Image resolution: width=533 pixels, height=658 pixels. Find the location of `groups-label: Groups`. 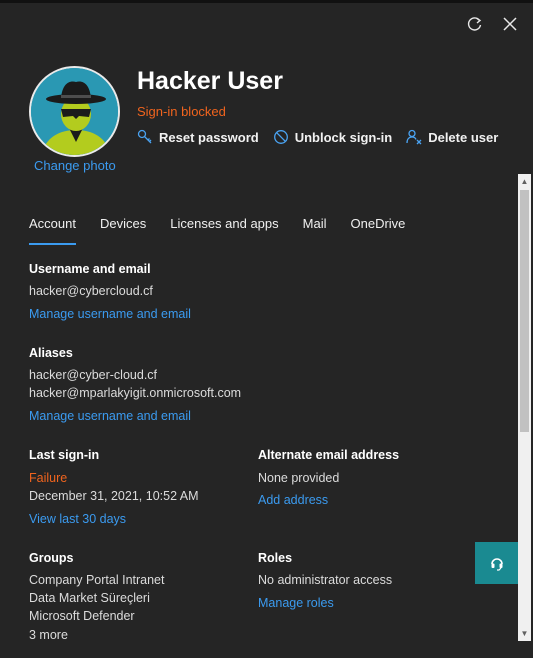

groups-label: Groups is located at coordinates (51, 558).